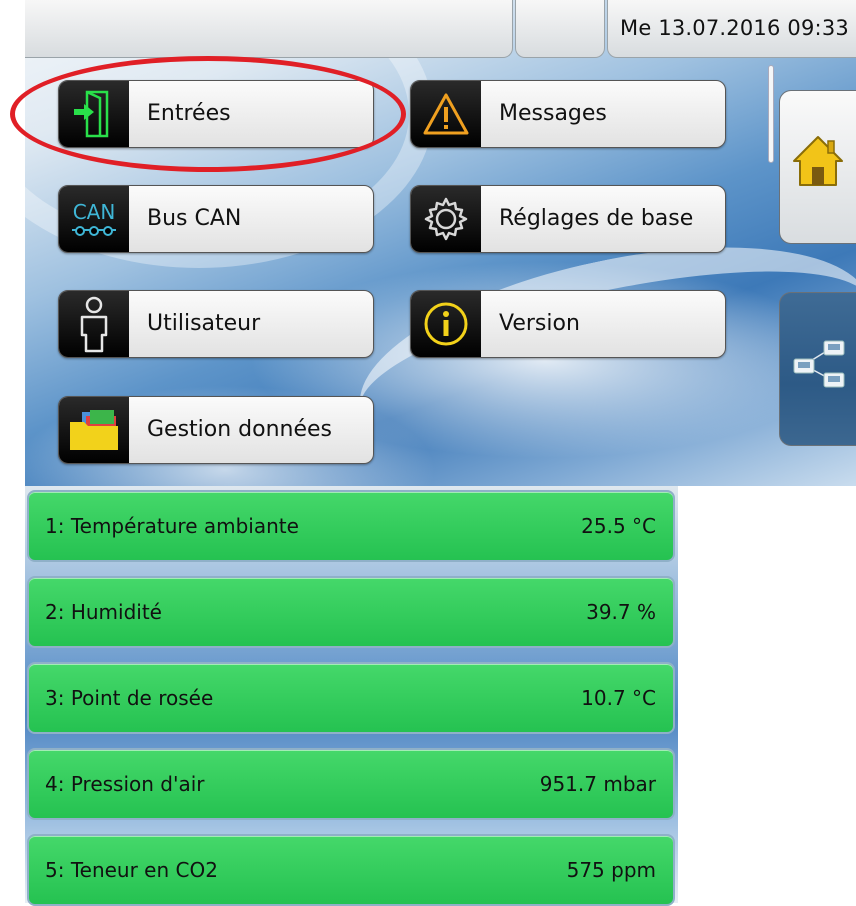  What do you see at coordinates (94, 430) in the screenshot?
I see `folder-icon` at bounding box center [94, 430].